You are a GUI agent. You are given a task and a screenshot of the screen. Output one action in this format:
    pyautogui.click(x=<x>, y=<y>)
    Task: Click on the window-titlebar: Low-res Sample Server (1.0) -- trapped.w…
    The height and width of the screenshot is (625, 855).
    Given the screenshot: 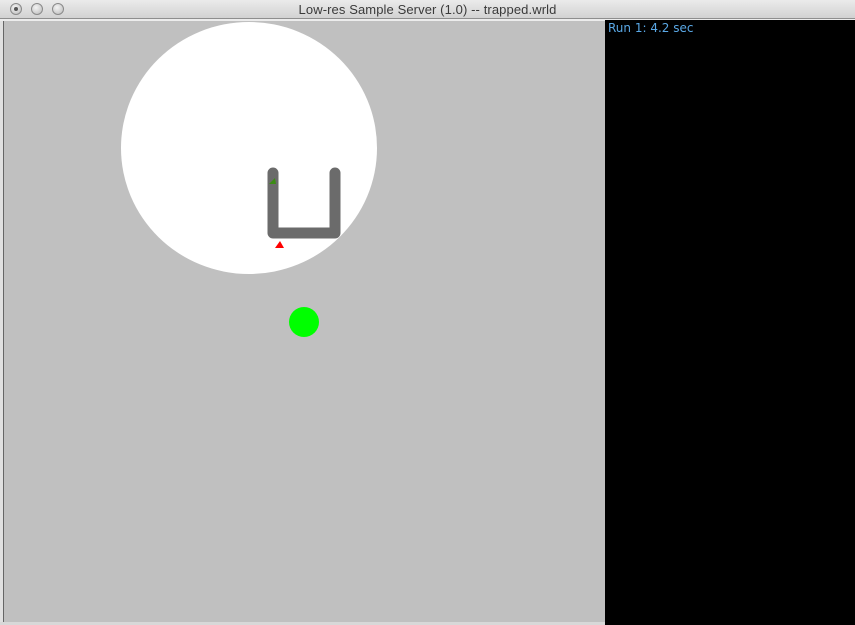 What is the action you would take?
    pyautogui.click(x=427, y=9)
    